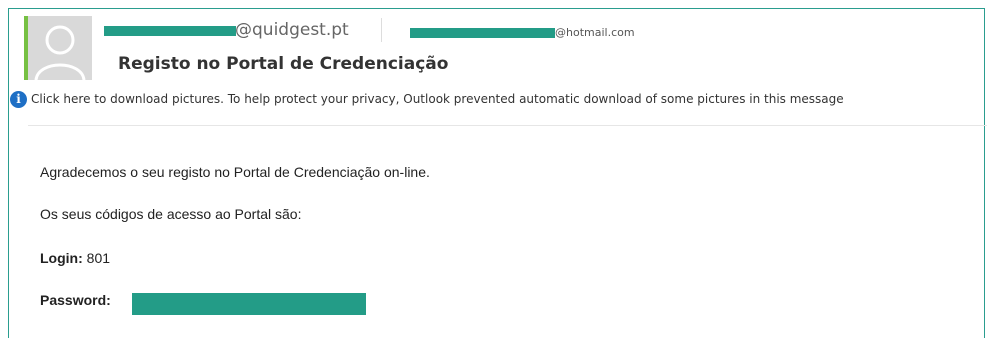 This screenshot has width=987, height=338. What do you see at coordinates (507, 125) in the screenshot?
I see `header-divider` at bounding box center [507, 125].